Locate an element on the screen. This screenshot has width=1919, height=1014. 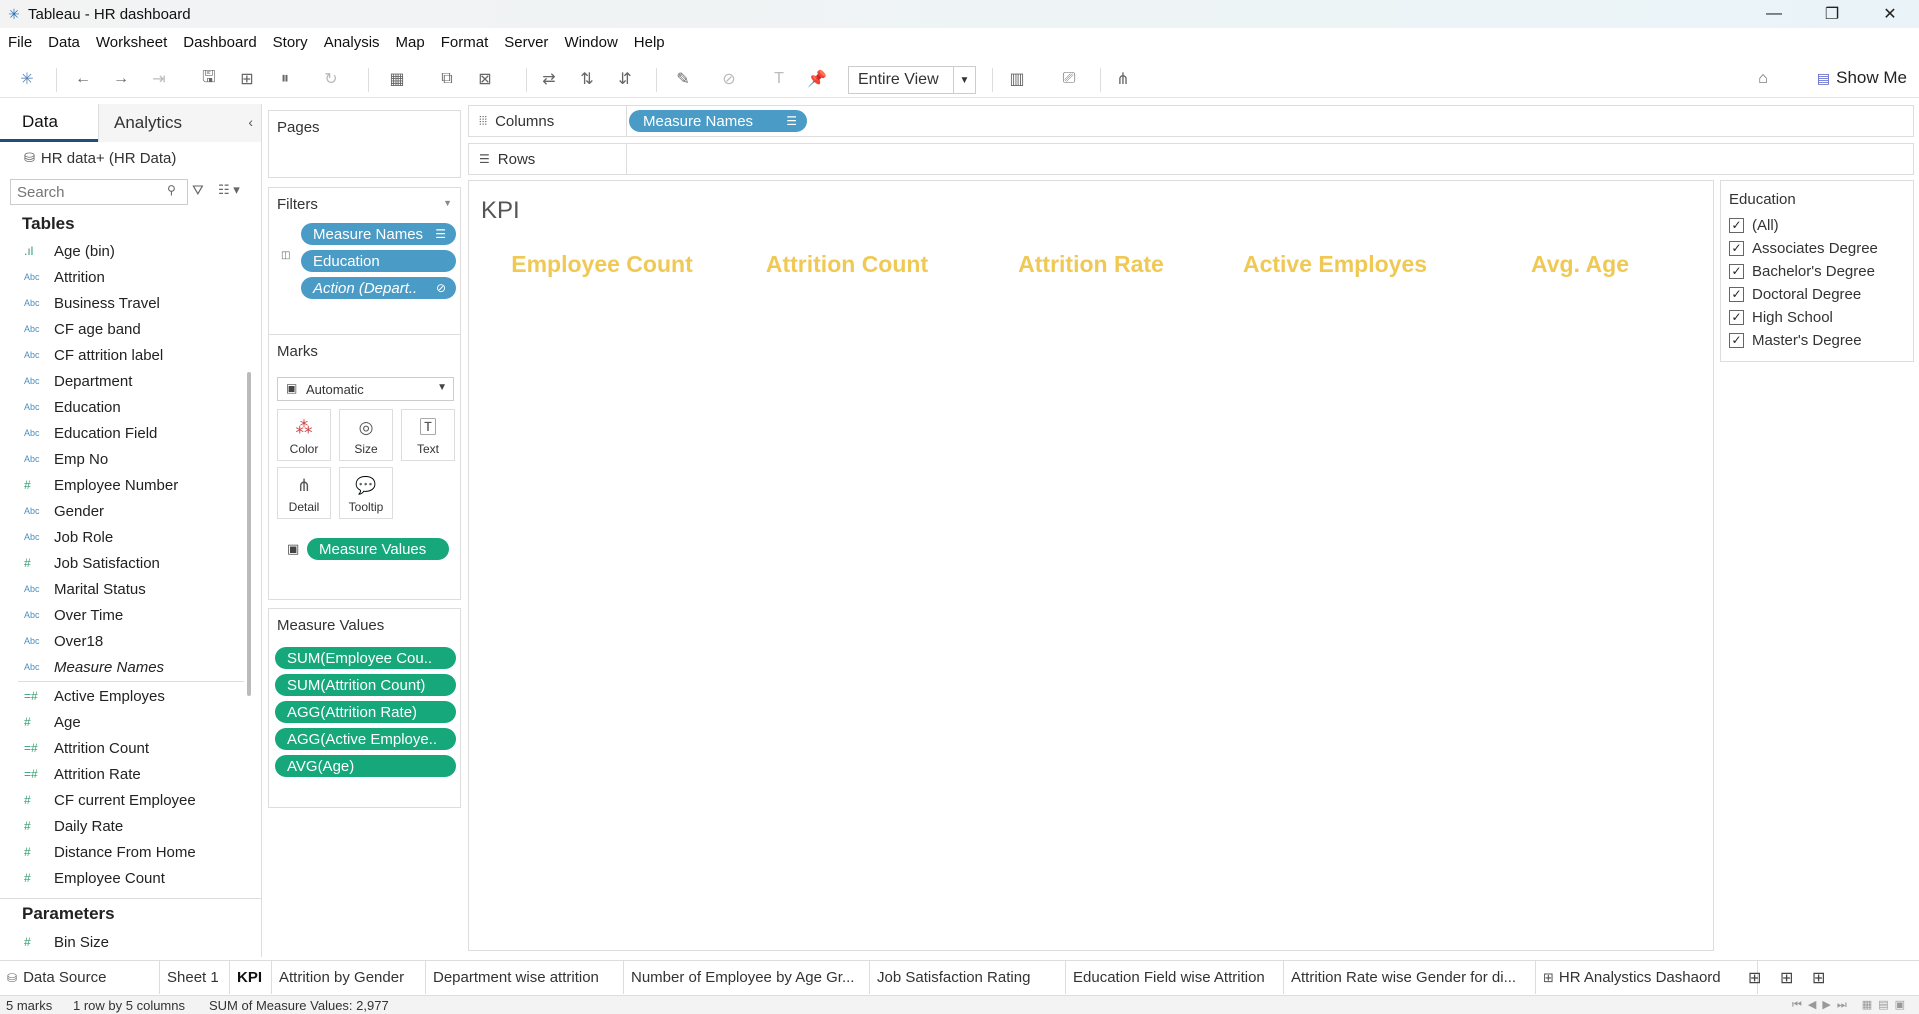
menu-dashboard: Dashboard is located at coordinates (219, 42).